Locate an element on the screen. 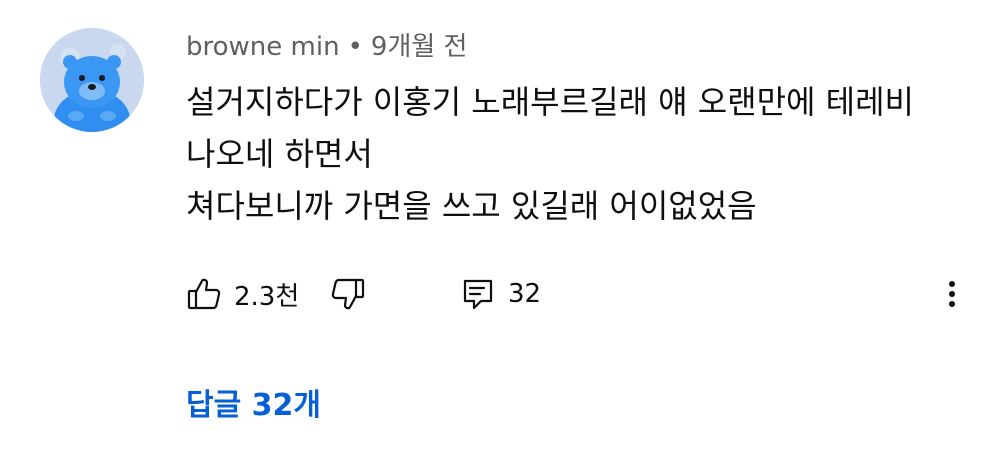 This screenshot has height=459, width=1000. like-count: 2.3천 is located at coordinates (267, 296).